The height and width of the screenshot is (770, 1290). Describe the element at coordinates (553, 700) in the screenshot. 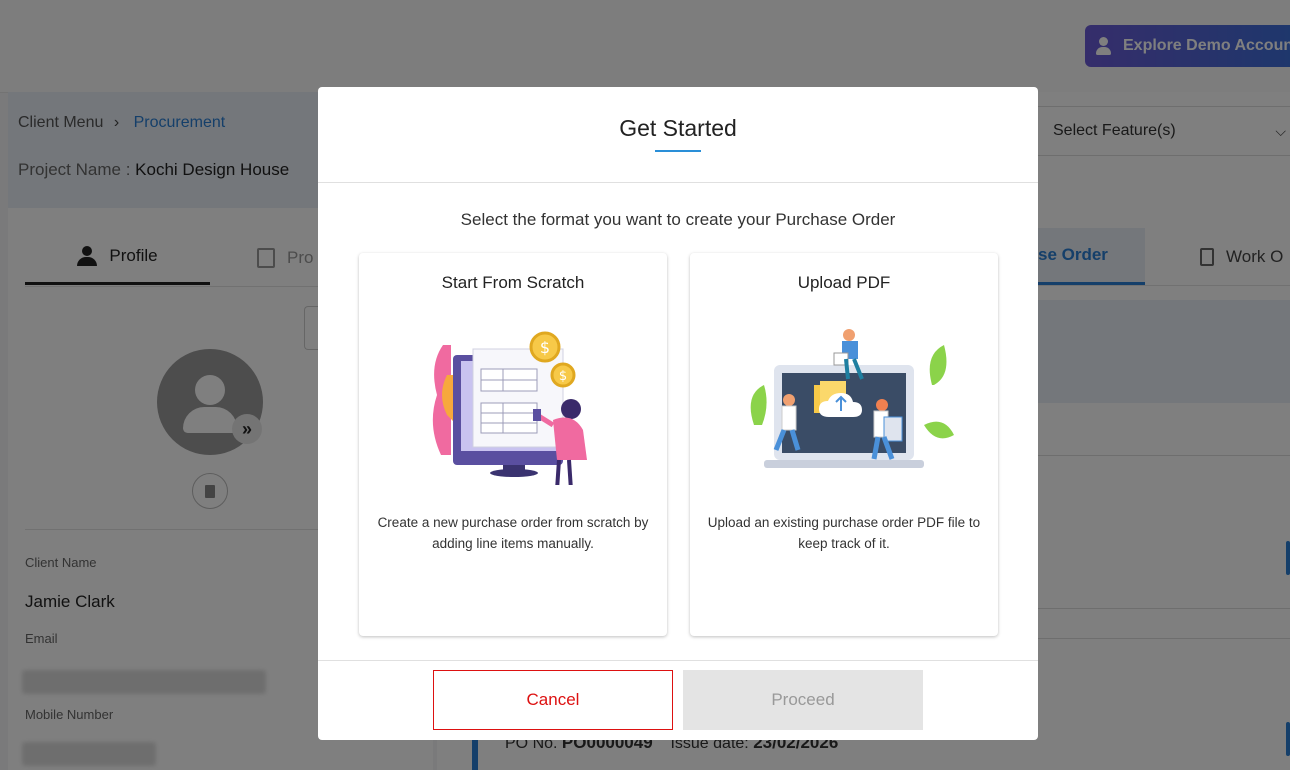

I see `cancel-button: Cancel` at that location.